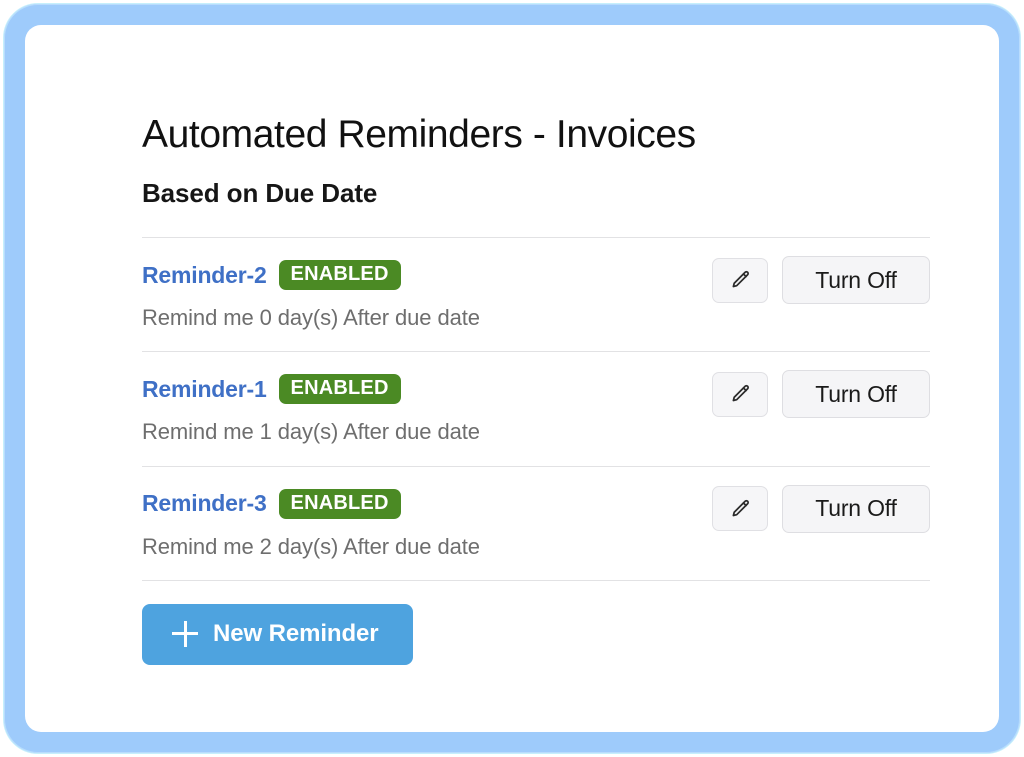  Describe the element at coordinates (419, 134) in the screenshot. I see `page-title: Automated Reminders - Invoices` at that location.